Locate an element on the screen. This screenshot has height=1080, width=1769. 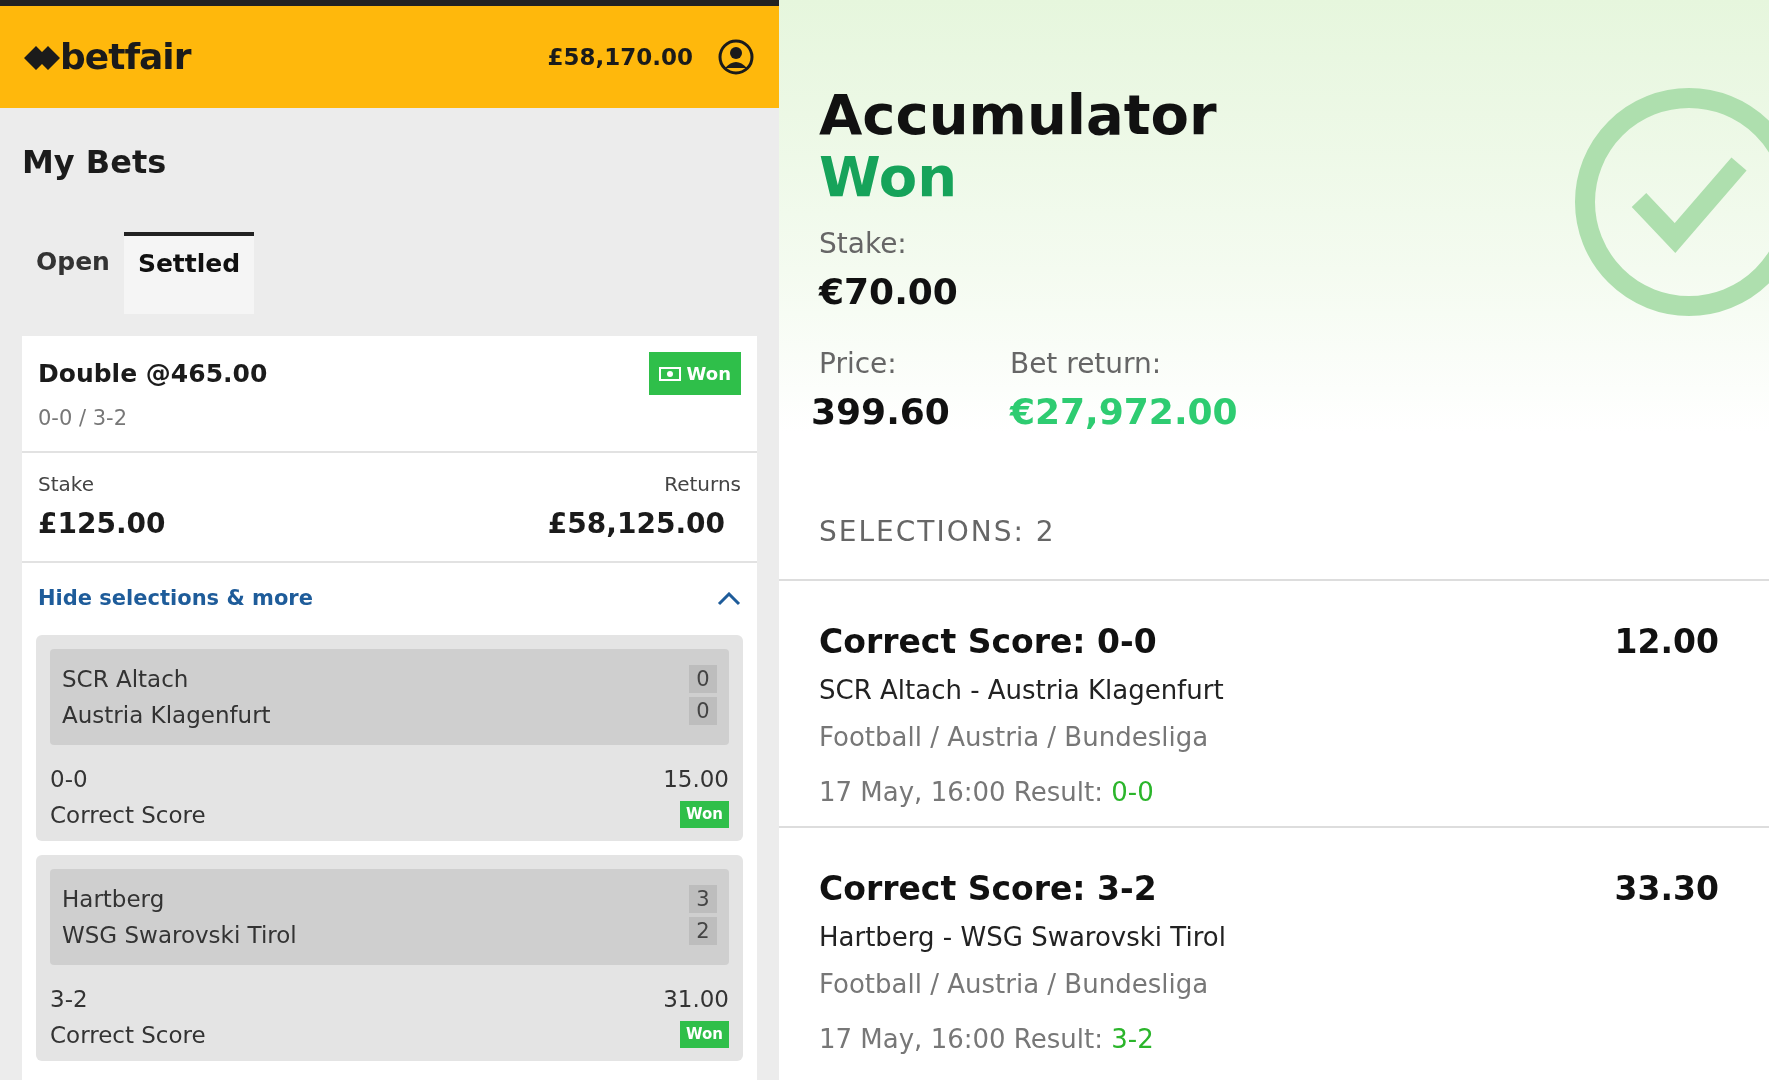
result-score: 0-0 is located at coordinates (1132, 791).